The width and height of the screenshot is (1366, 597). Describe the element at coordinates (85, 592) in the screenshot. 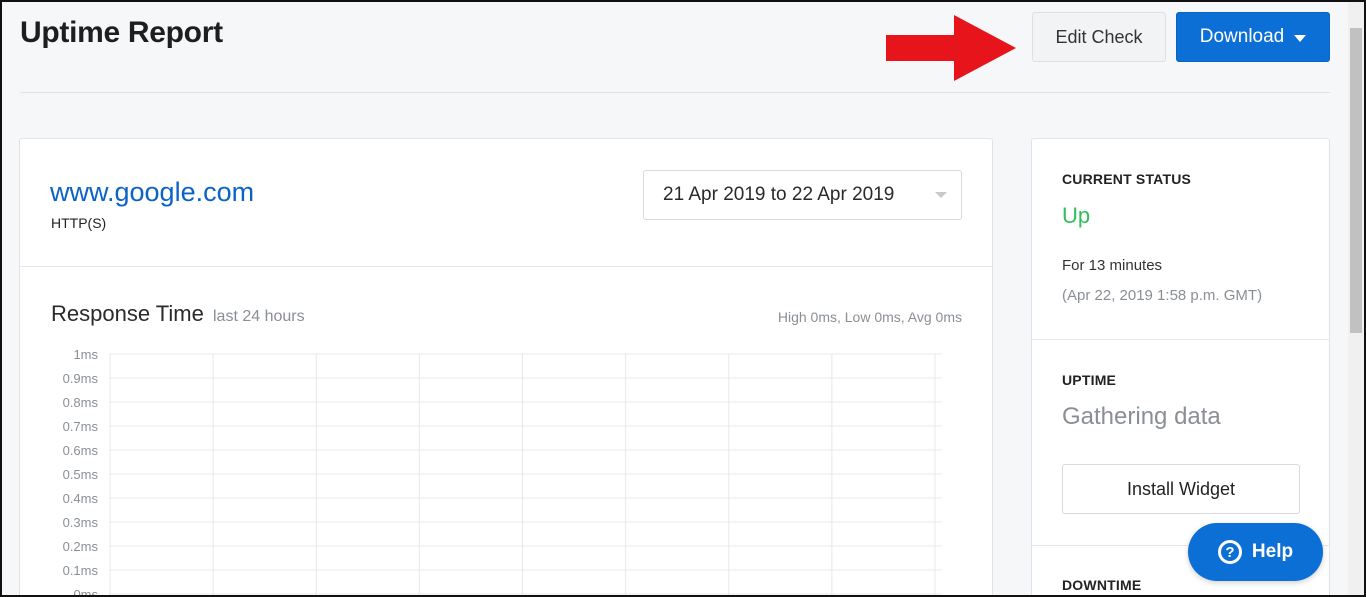

I see `chart-y-tick-label: 0ms` at that location.